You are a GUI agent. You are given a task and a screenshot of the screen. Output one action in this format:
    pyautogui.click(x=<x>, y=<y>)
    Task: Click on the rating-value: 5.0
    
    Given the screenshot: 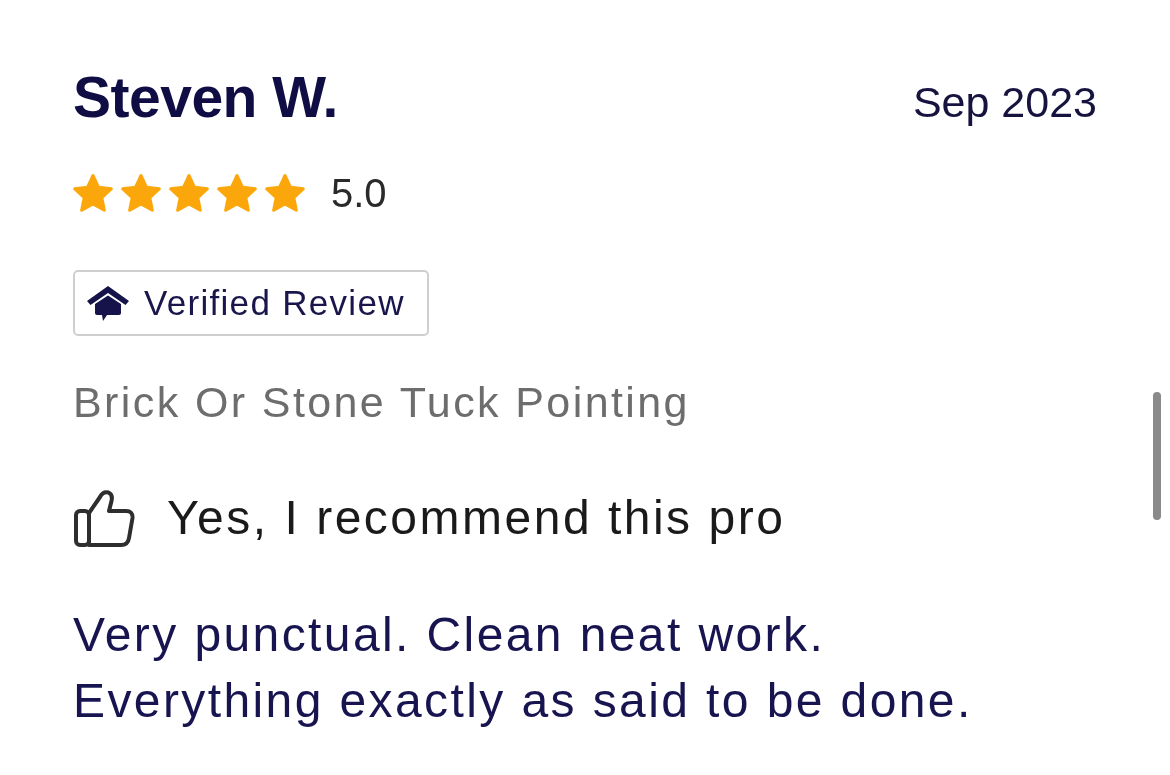 What is the action you would take?
    pyautogui.click(x=359, y=193)
    